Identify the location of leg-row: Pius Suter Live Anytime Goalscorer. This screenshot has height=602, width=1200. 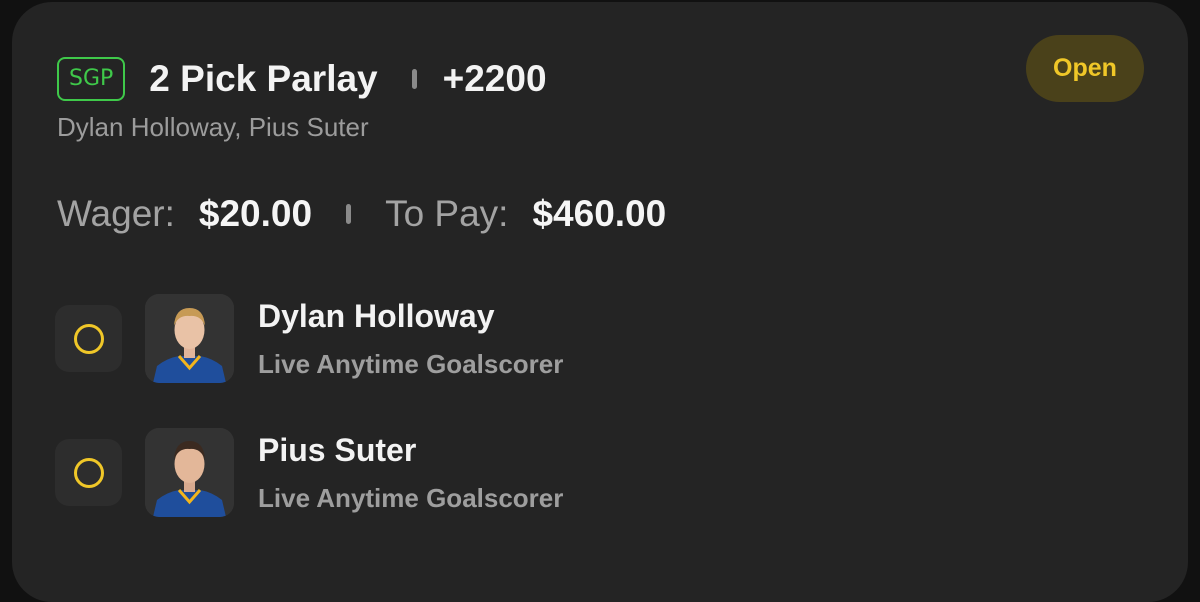
(309, 472).